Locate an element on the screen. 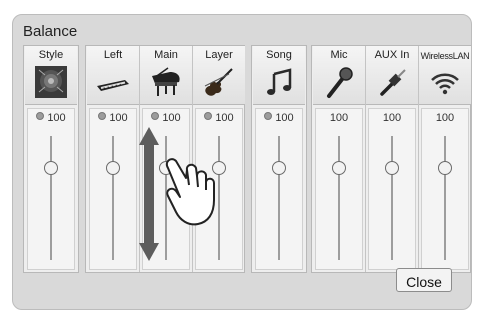 This screenshot has height=318, width=480. channel-header: Song is located at coordinates (279, 75).